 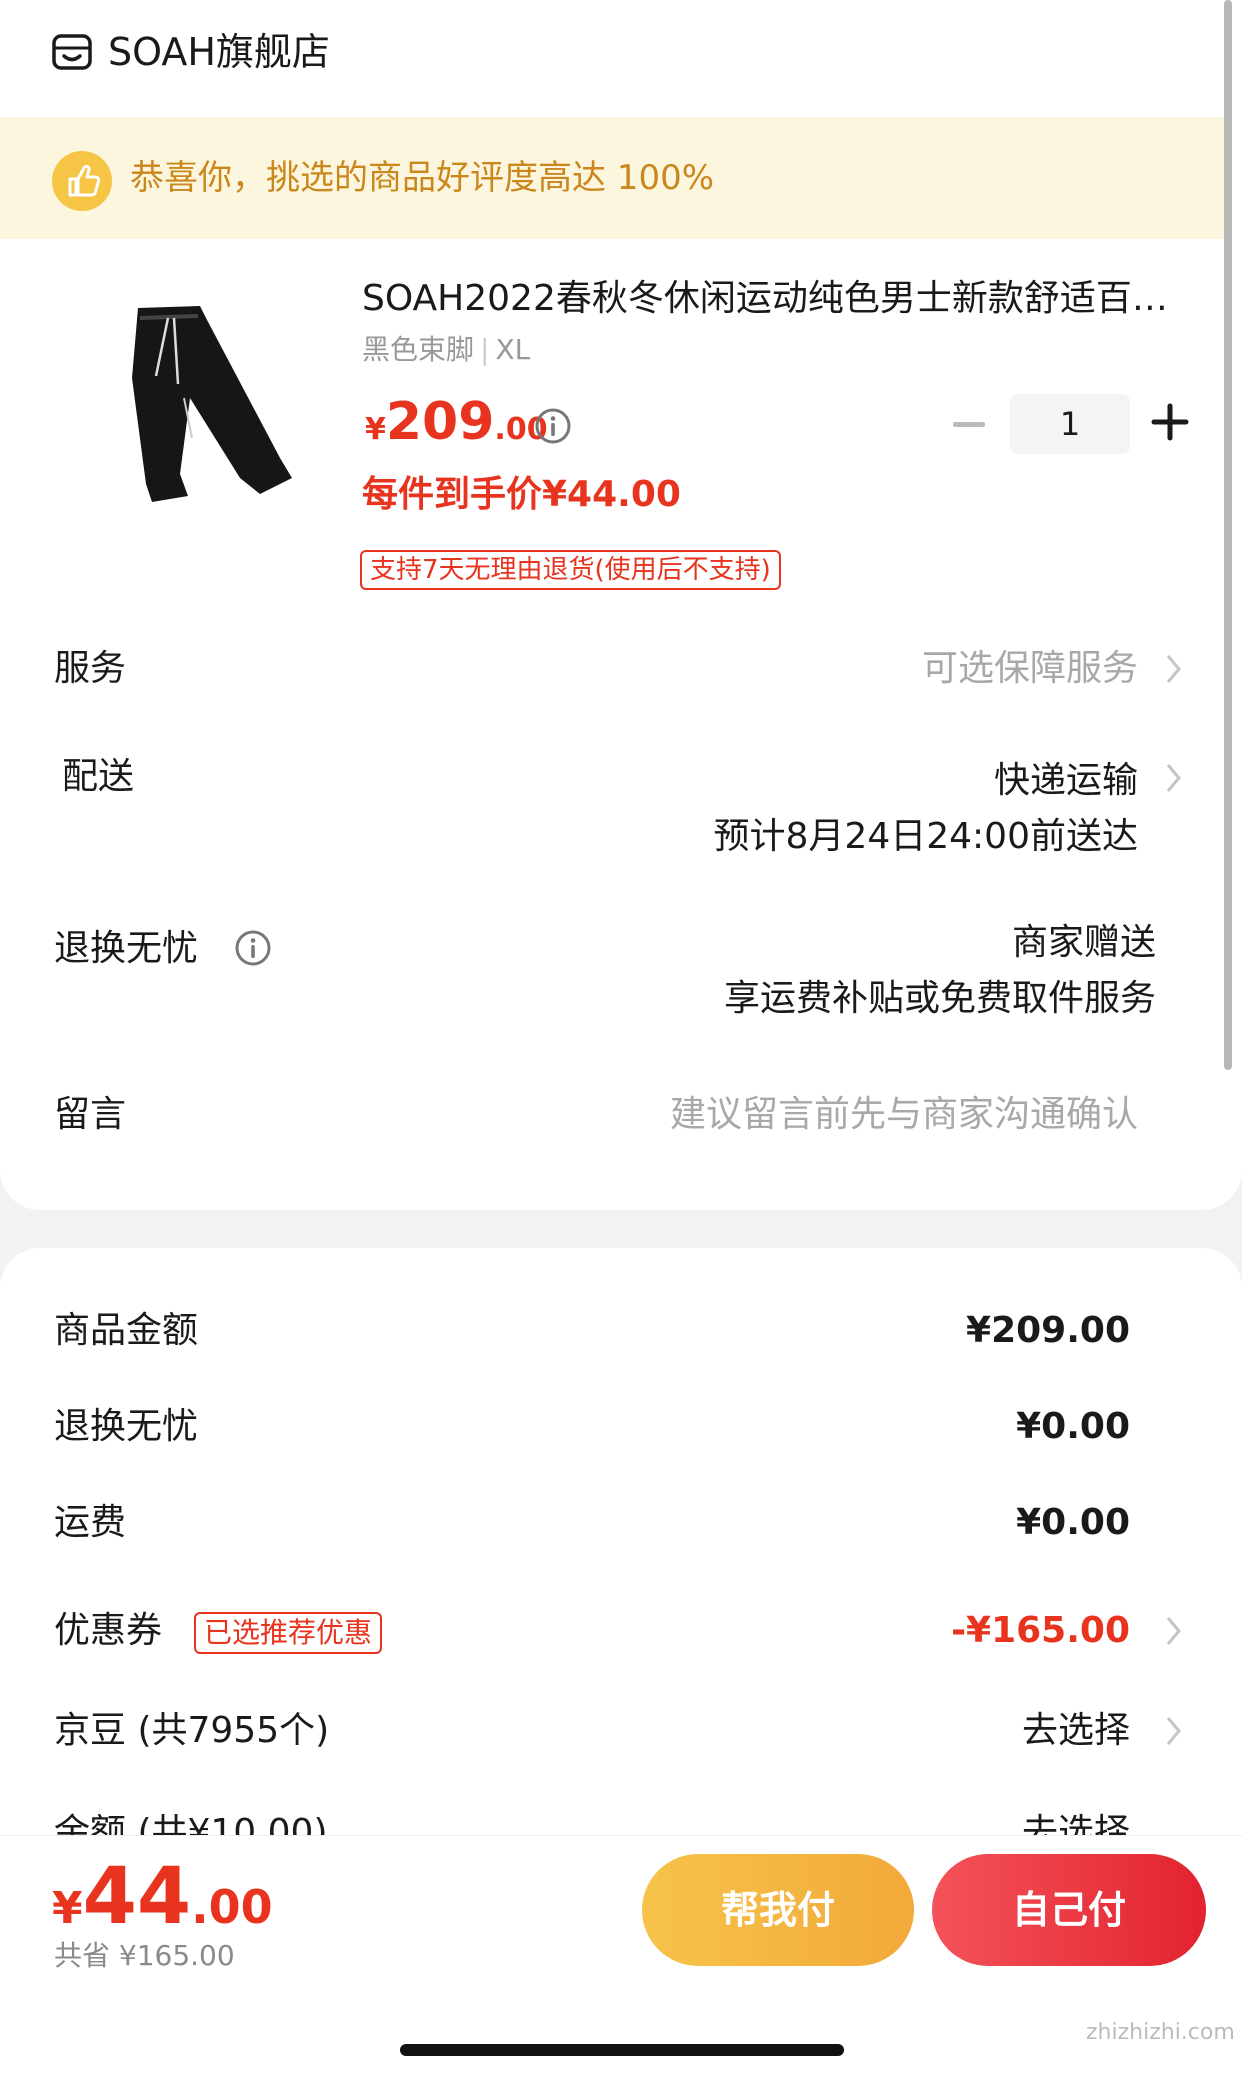 What do you see at coordinates (126, 1426) in the screenshot?
I see `worry-free-fee-label: 退换无忧` at bounding box center [126, 1426].